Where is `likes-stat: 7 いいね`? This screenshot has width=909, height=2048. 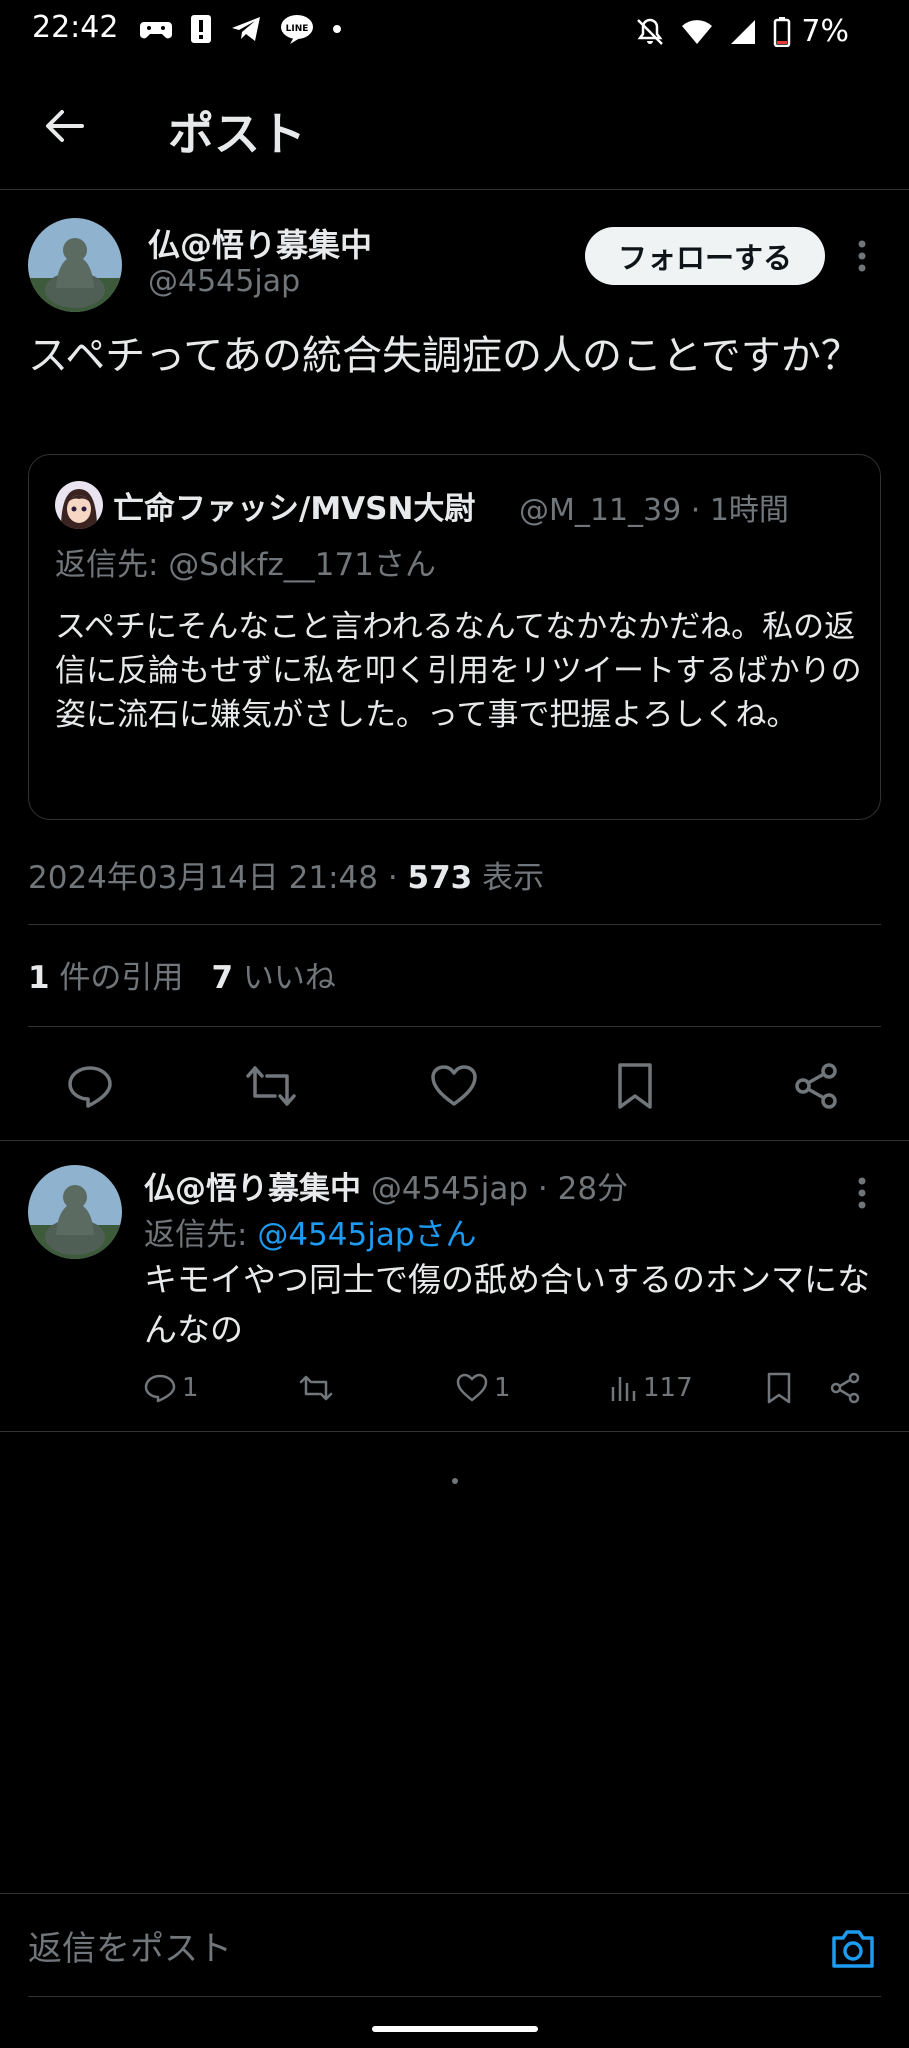
likes-stat: 7 いいね is located at coordinates (273, 974).